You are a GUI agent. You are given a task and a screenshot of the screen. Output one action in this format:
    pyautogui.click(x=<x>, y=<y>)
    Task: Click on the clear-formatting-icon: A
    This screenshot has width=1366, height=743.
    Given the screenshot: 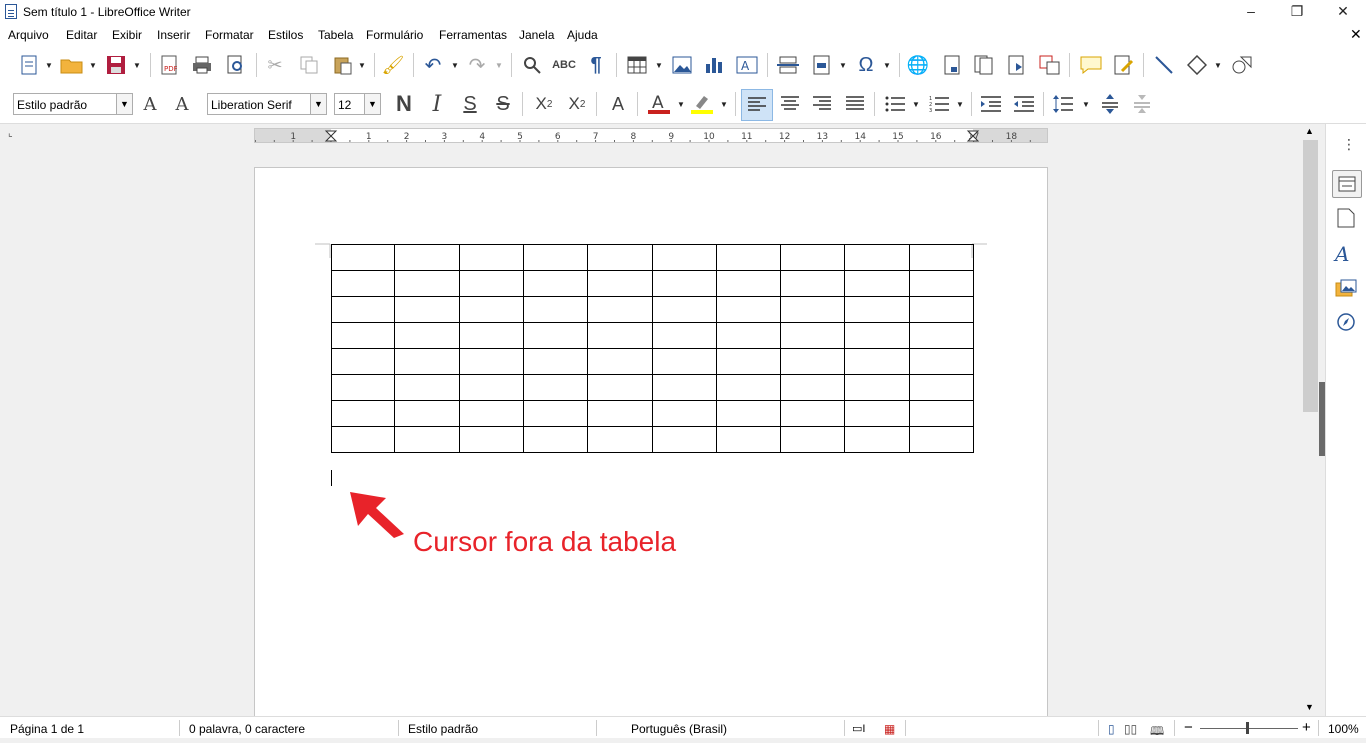 What is the action you would take?
    pyautogui.click(x=618, y=104)
    